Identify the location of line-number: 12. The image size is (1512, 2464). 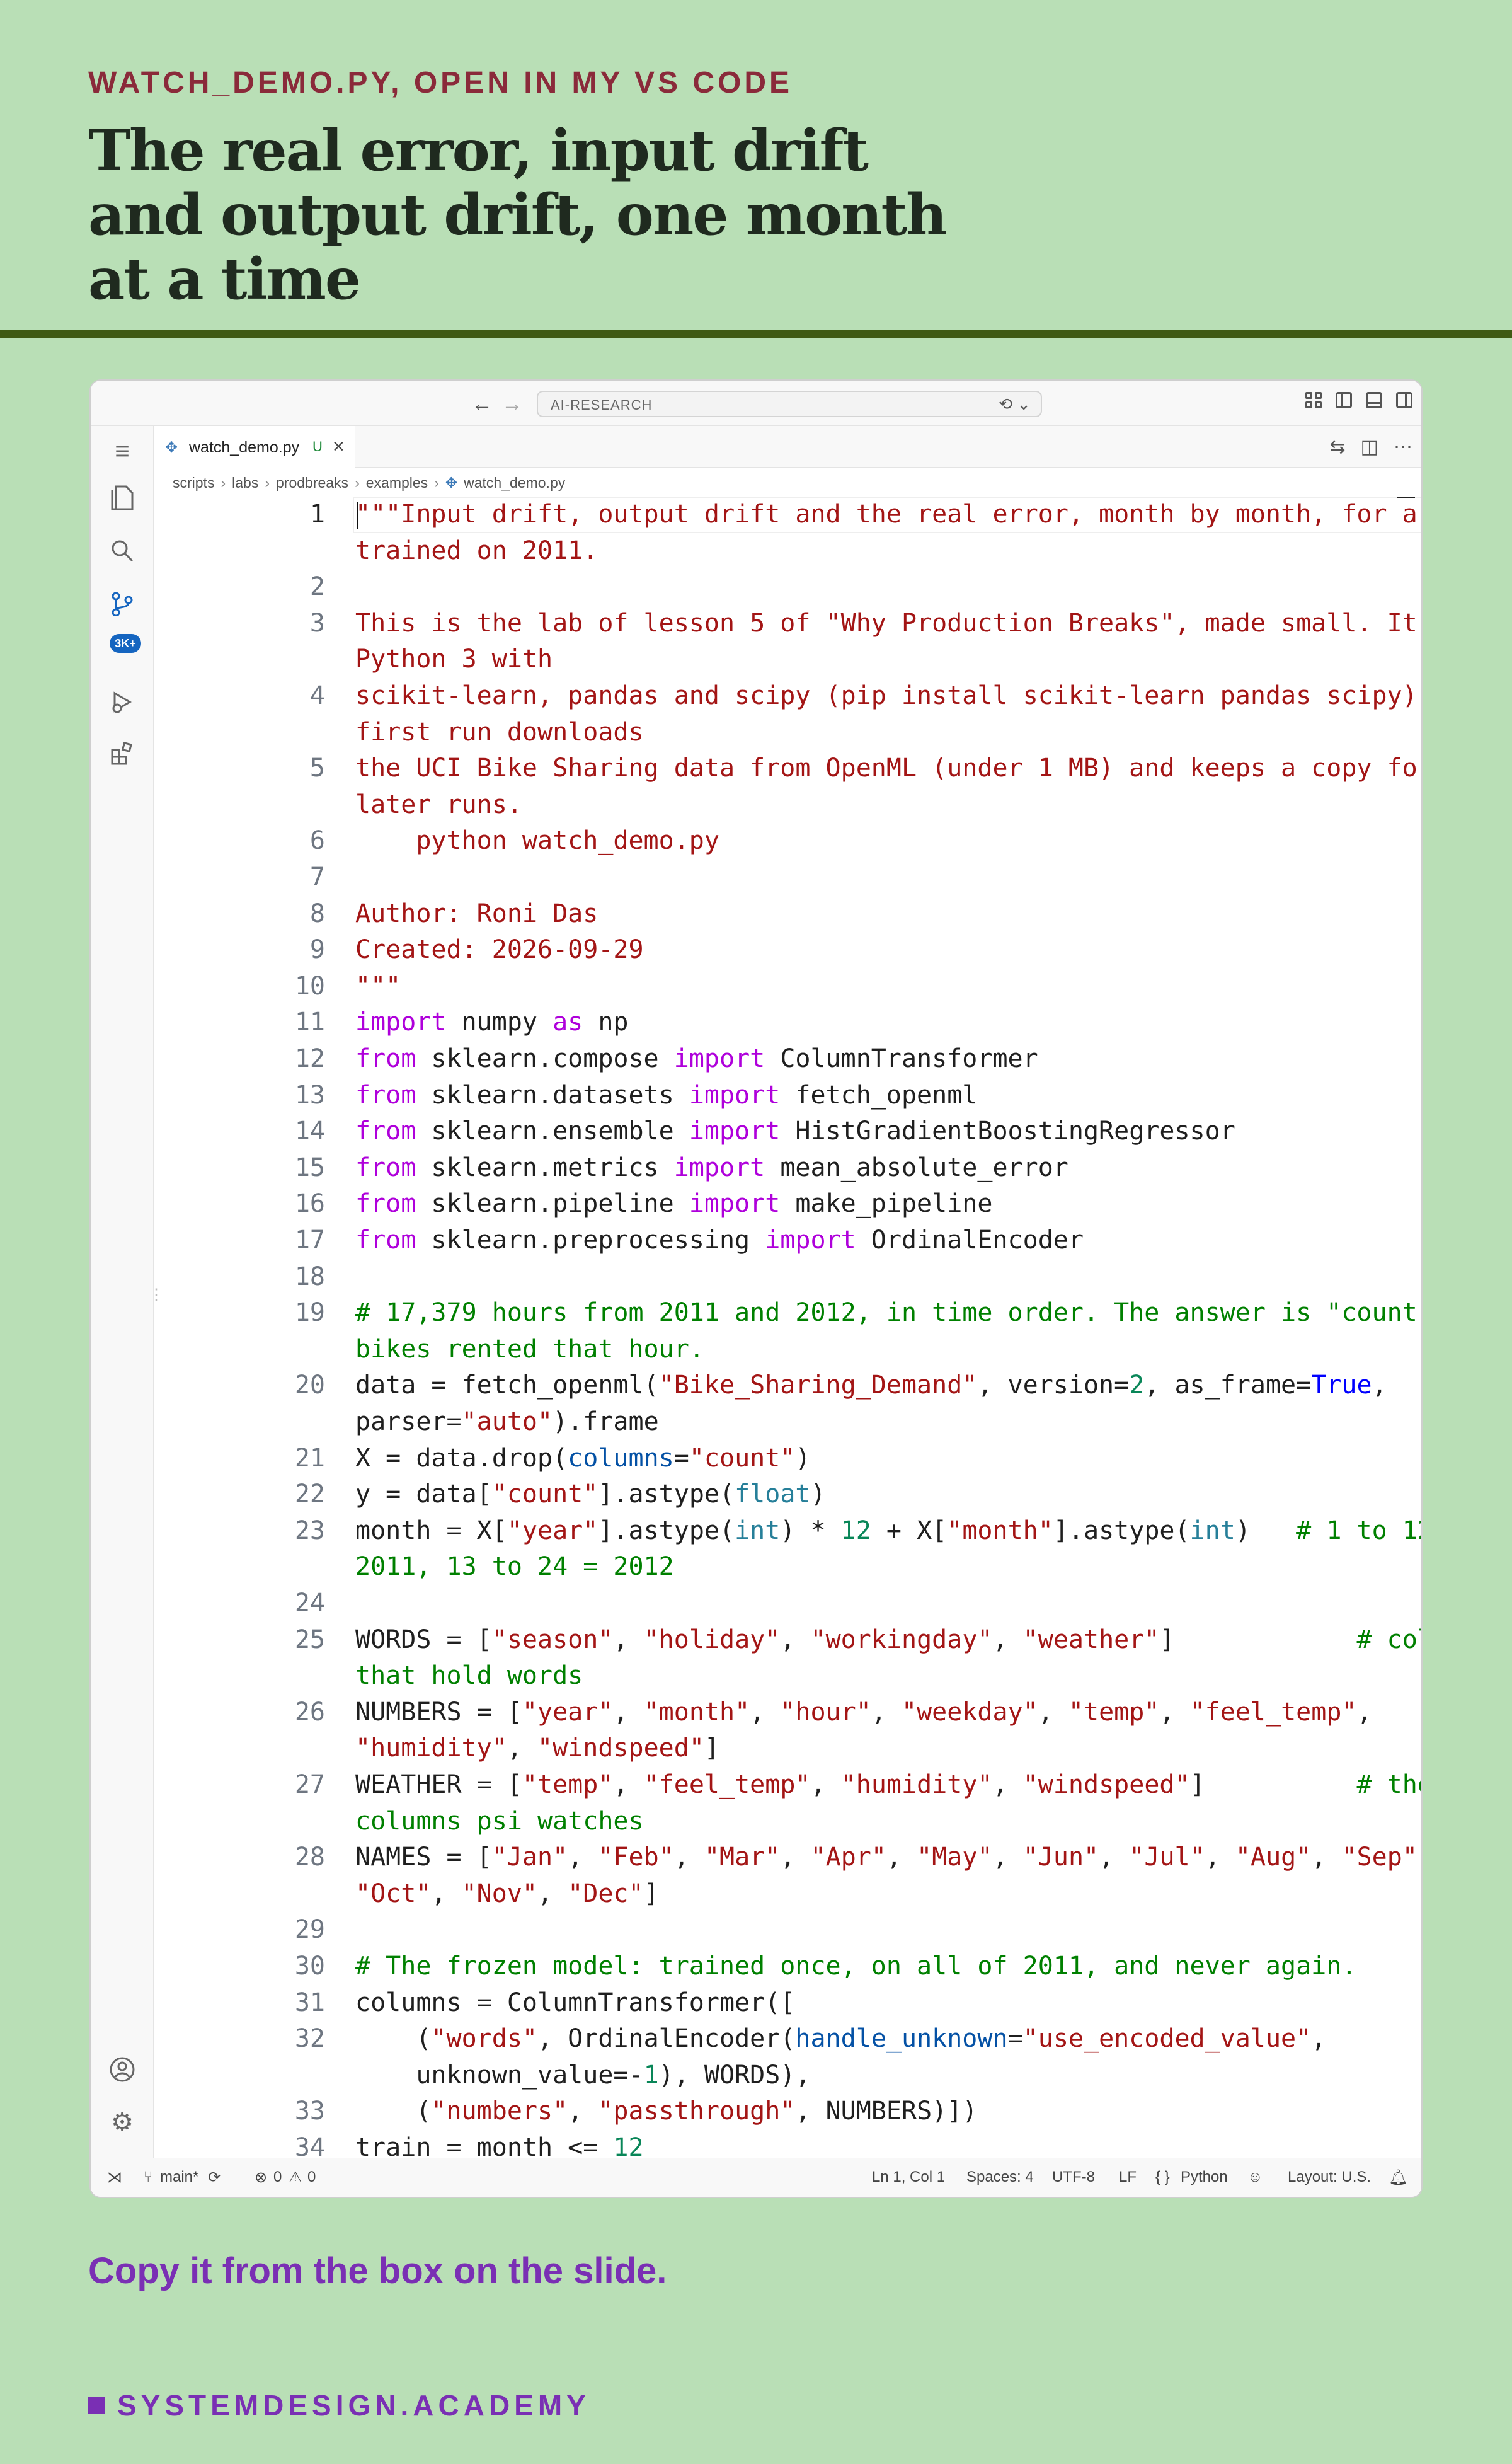
(309, 1058).